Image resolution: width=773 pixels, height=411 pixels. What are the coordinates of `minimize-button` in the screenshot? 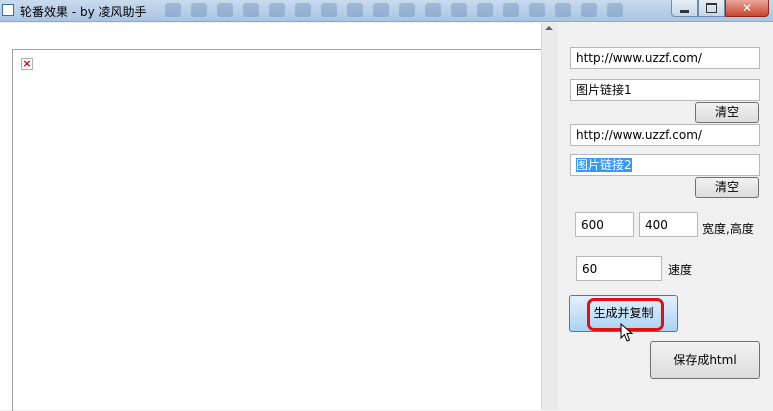 It's located at (684, 8).